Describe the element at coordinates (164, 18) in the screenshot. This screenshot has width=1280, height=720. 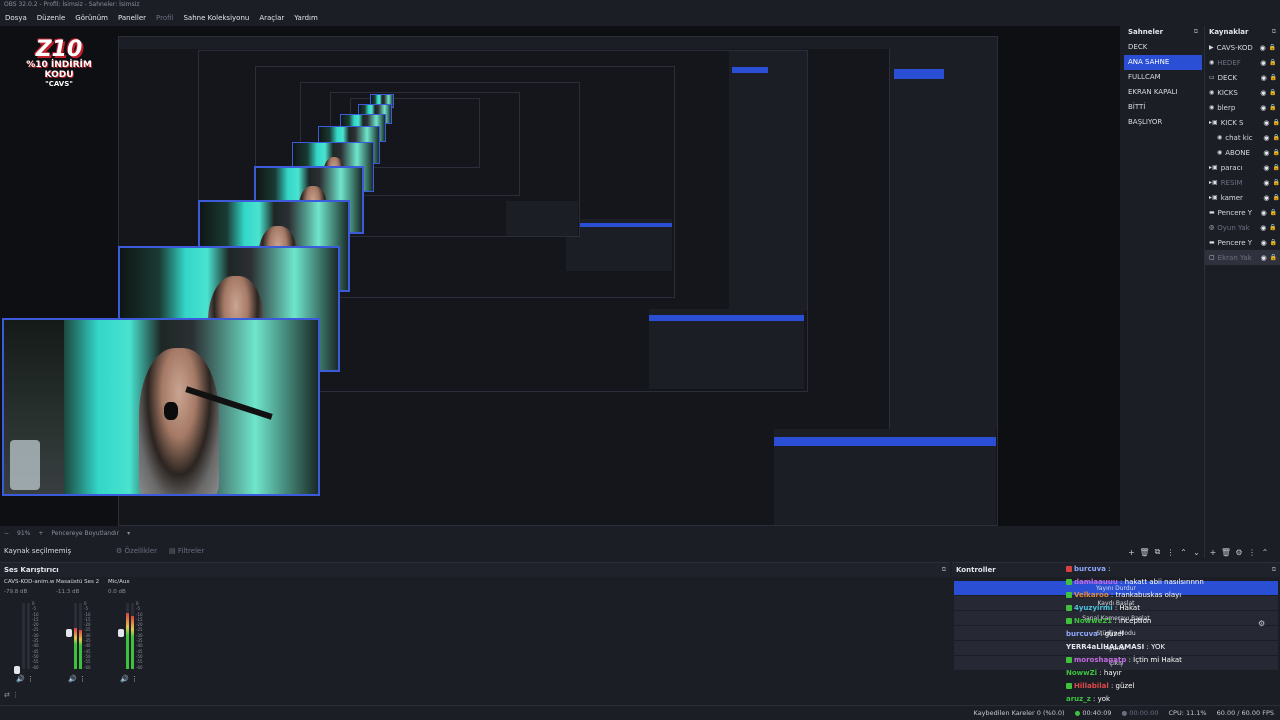
I see `menu-profil: Profil` at that location.